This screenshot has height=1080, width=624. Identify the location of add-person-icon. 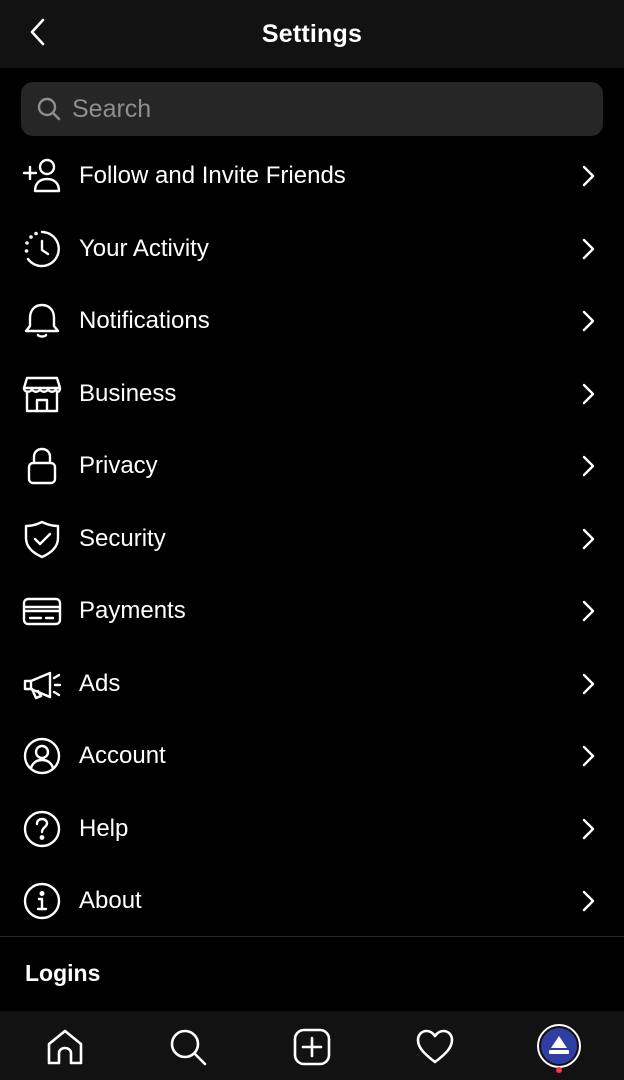
(42, 176).